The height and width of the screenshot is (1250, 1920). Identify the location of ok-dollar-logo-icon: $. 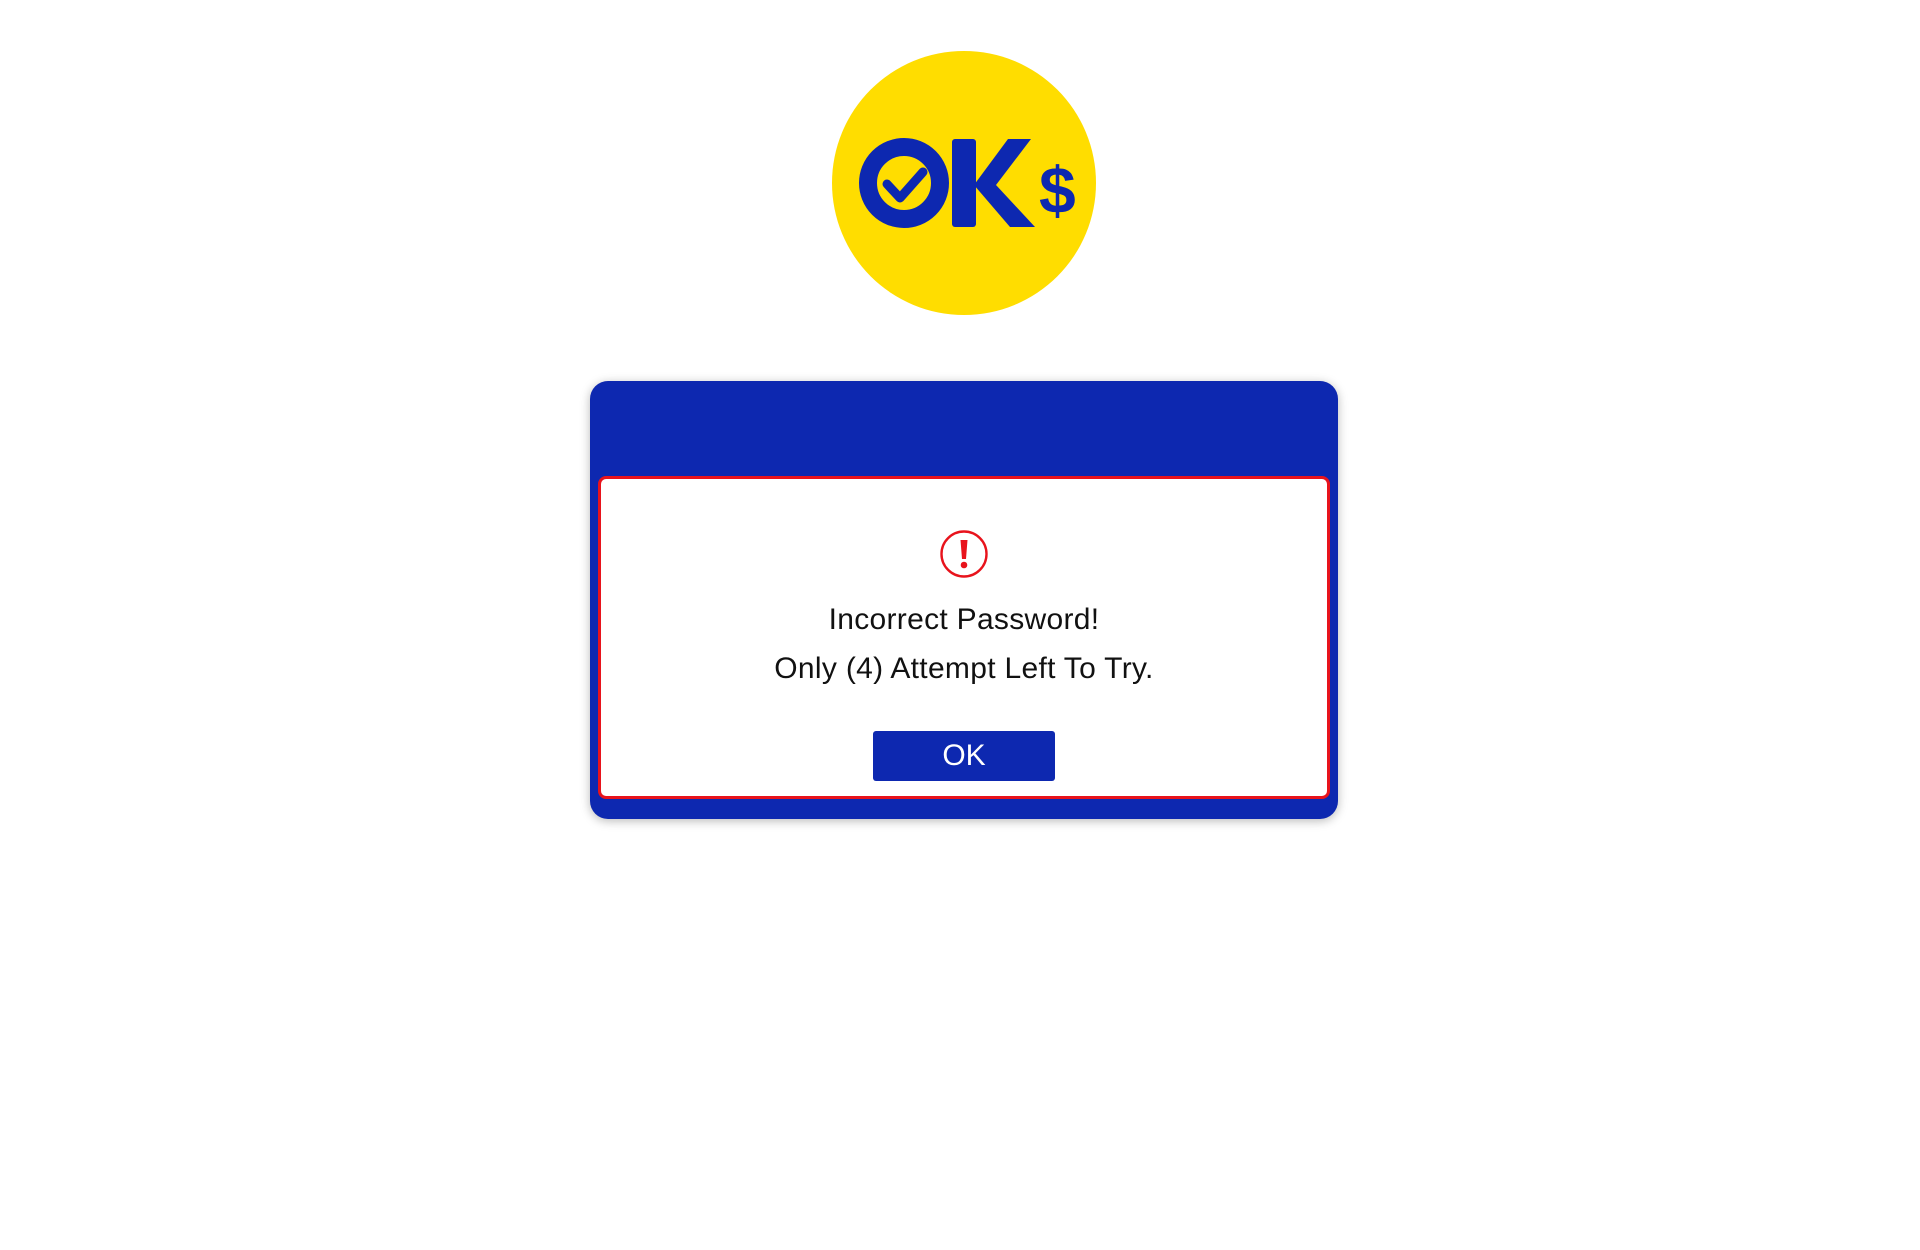
(964, 183).